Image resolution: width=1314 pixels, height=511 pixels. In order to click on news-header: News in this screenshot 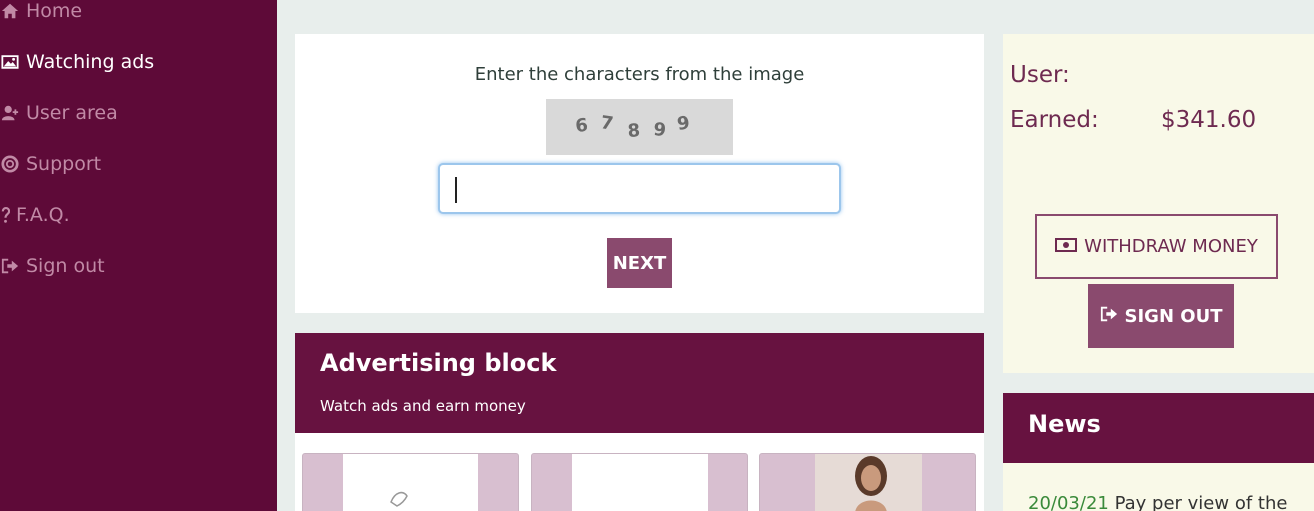, I will do `click(1158, 428)`.